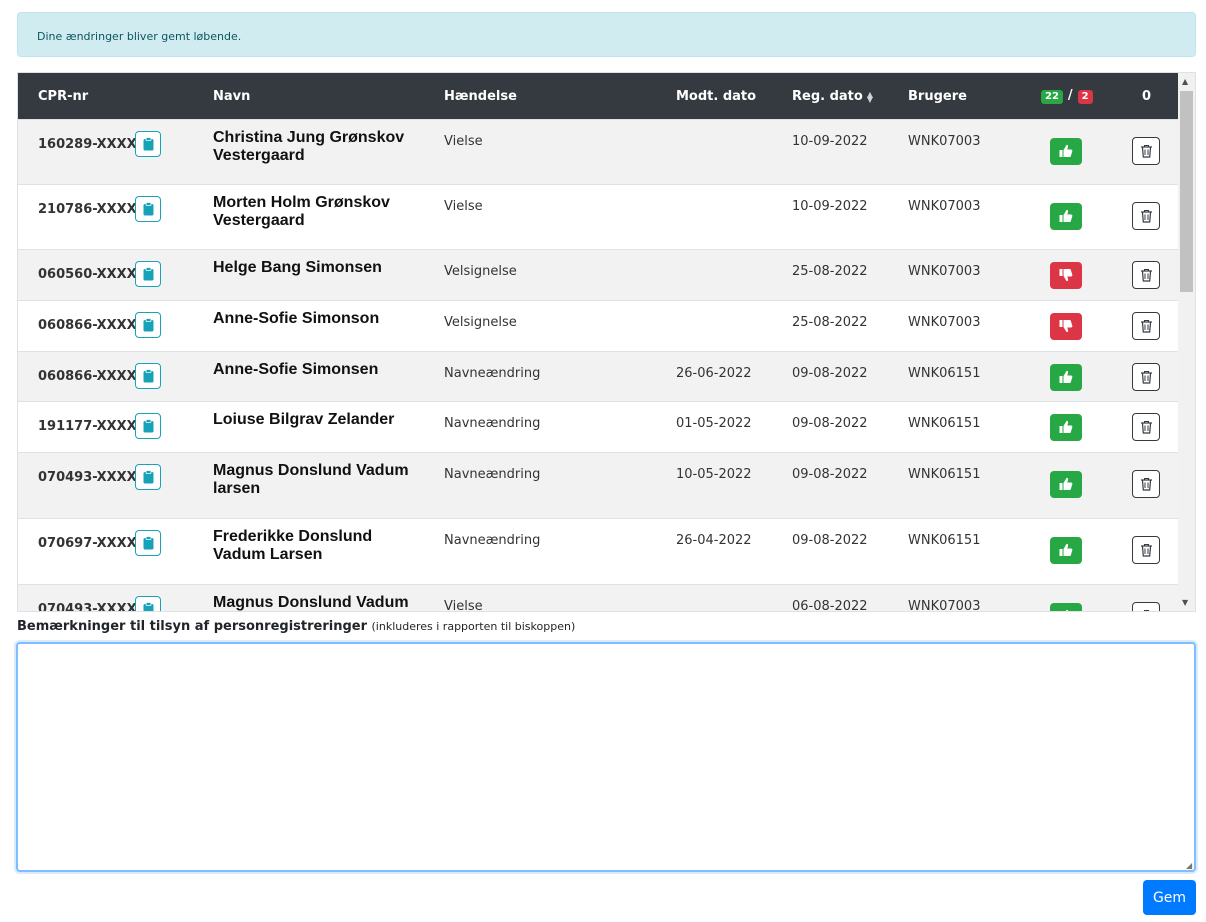 The image size is (1206, 922). I want to click on autosave-alert-text: Dine ændringer bliver gemt løbende., so click(139, 36).